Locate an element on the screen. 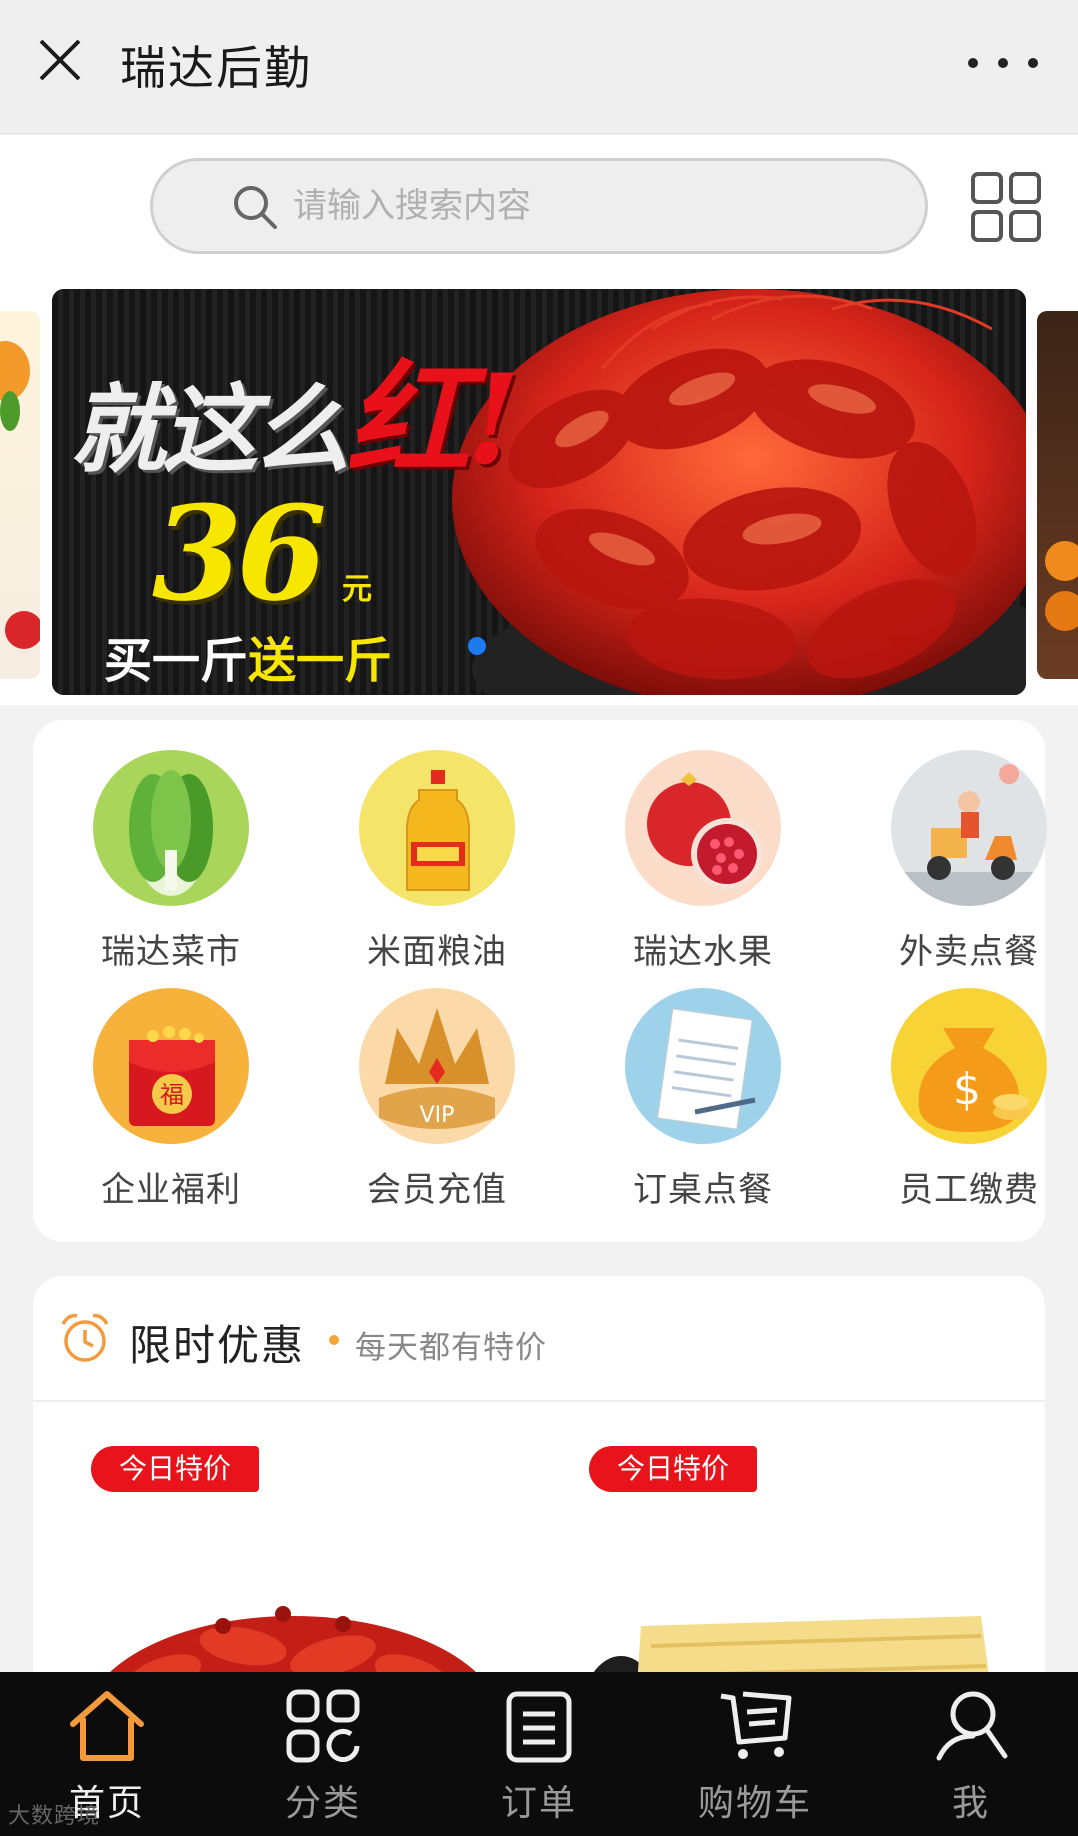 Image resolution: width=1078 pixels, height=1836 pixels. banner-promo-text: 买一斤送一斤 is located at coordinates (248, 656).